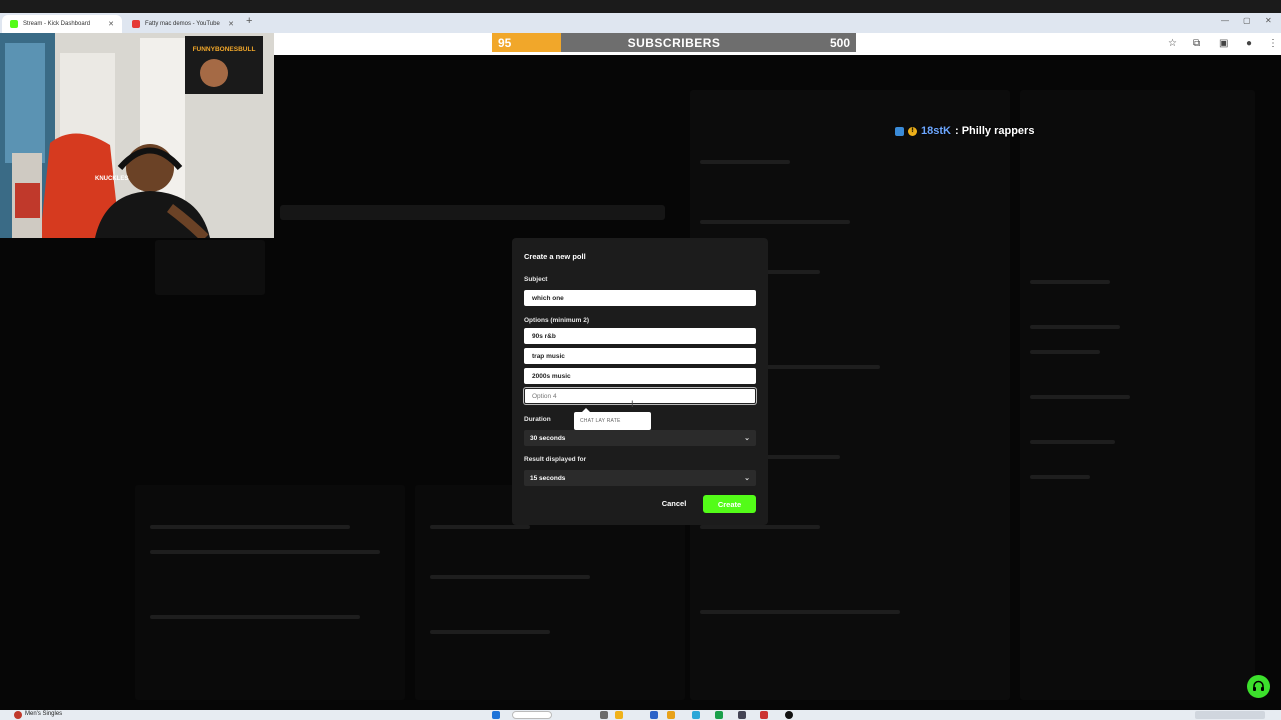  What do you see at coordinates (671, 715) in the screenshot?
I see `files-icon` at bounding box center [671, 715].